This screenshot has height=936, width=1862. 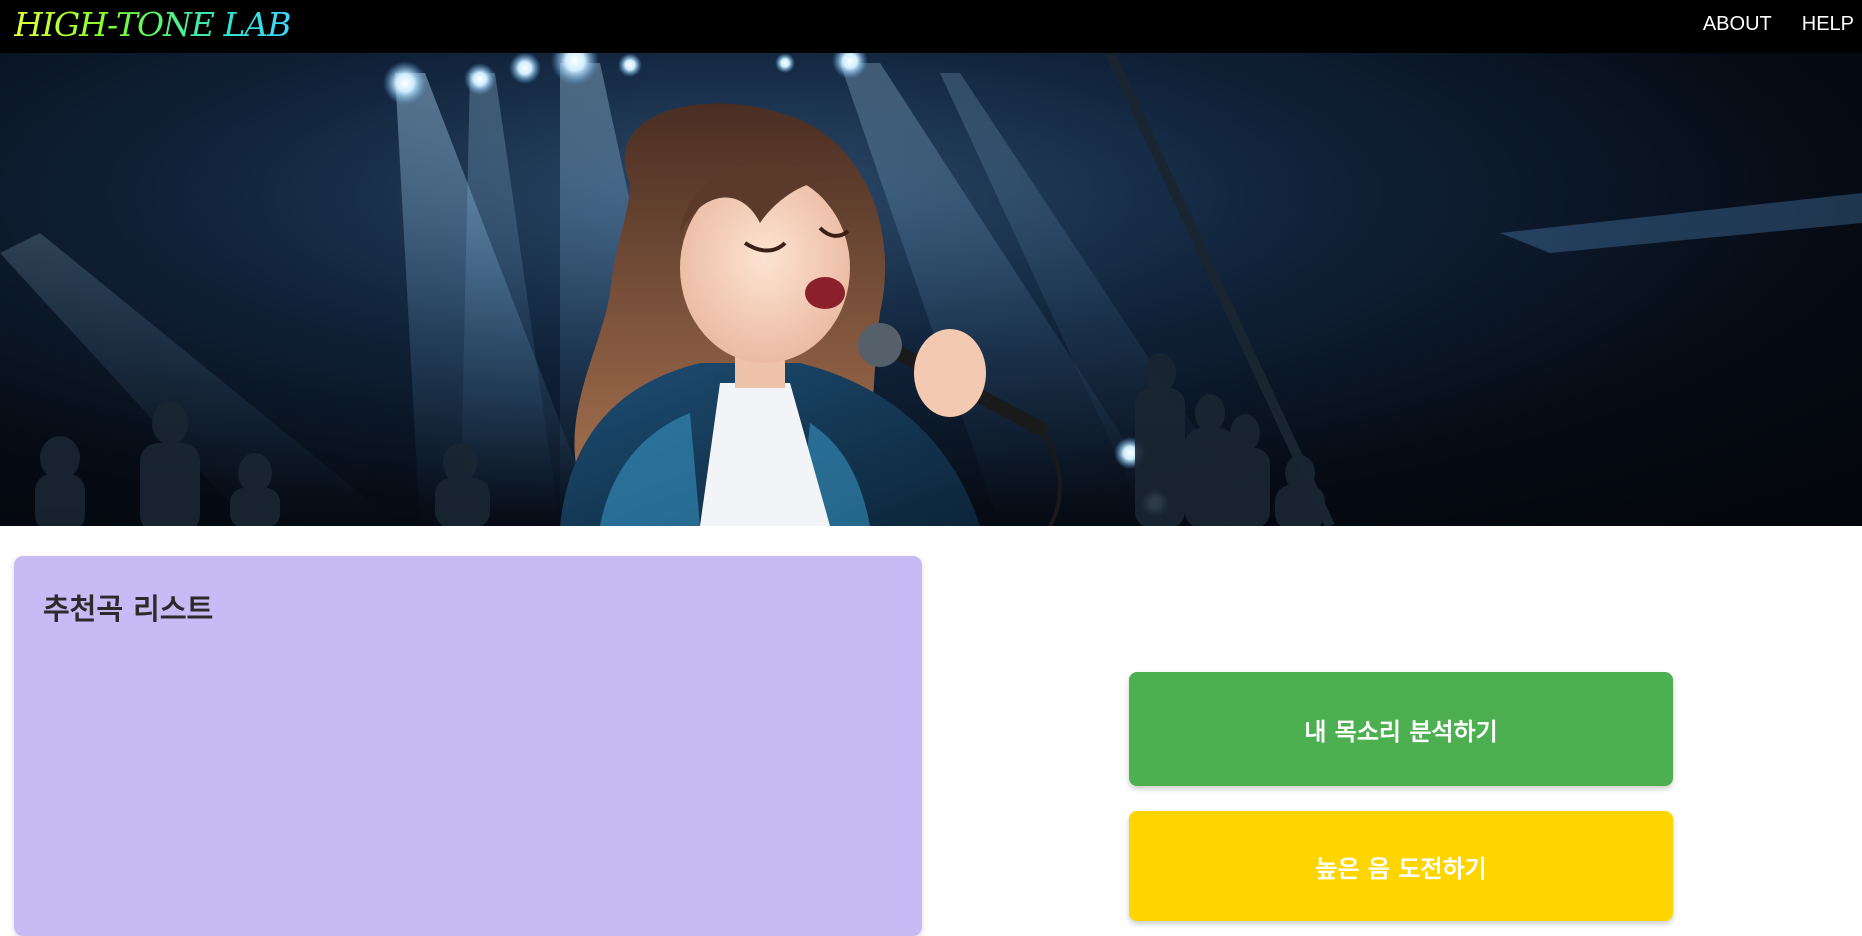 I want to click on singer-hand, so click(x=950, y=373).